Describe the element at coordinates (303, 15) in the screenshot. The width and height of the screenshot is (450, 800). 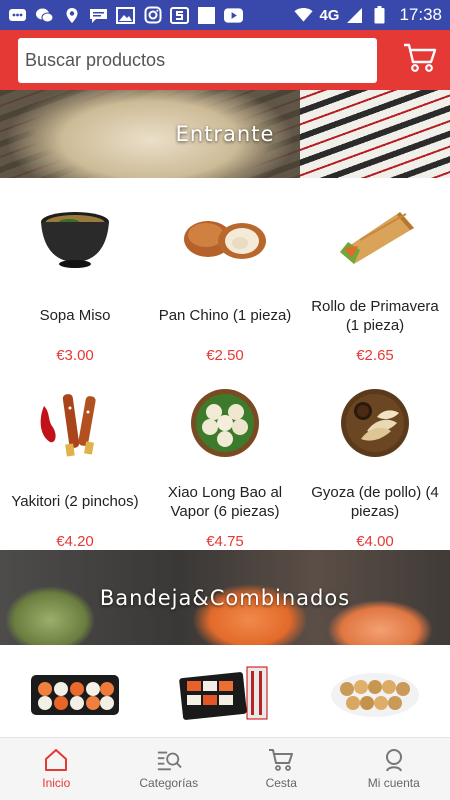
I see `wifi-icon` at that location.